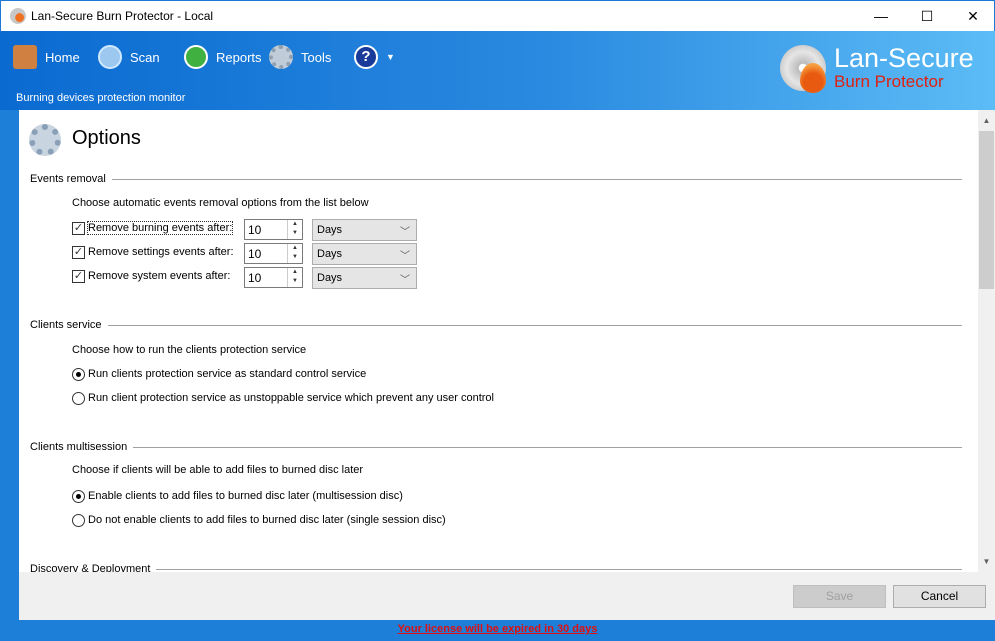  Describe the element at coordinates (160, 228) in the screenshot. I see `checkbox-label: Remove burning events after:` at that location.